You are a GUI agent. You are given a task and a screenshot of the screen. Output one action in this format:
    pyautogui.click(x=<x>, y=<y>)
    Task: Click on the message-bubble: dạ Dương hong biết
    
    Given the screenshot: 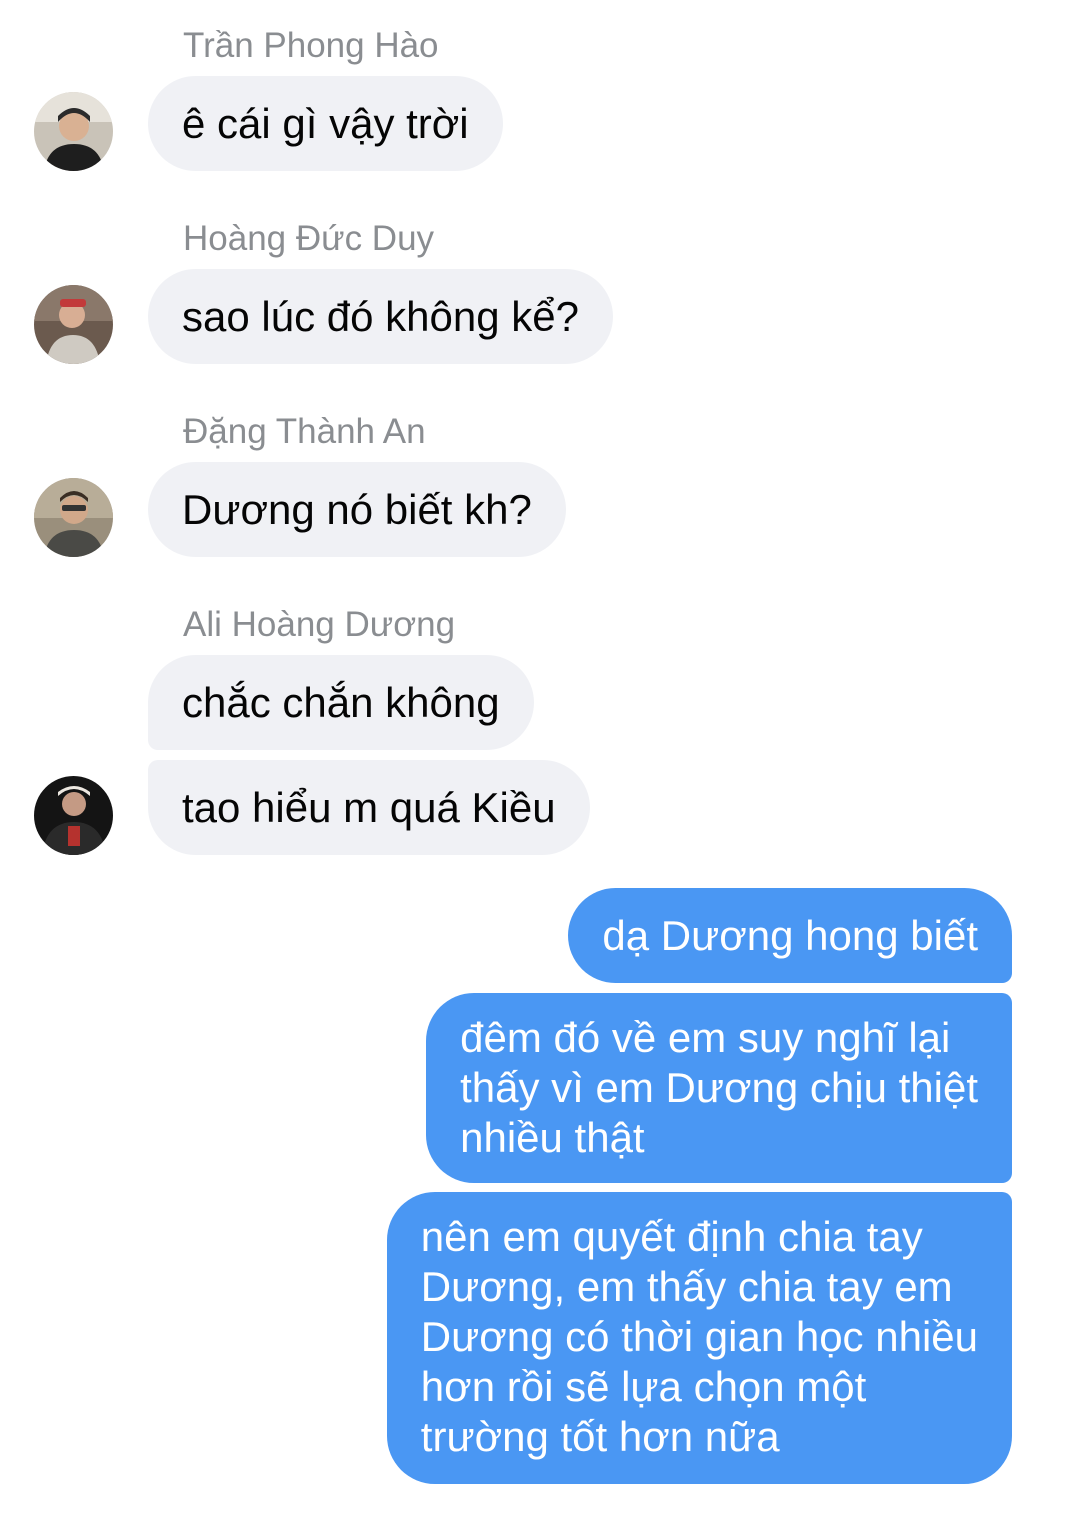 What is the action you would take?
    pyautogui.click(x=790, y=935)
    